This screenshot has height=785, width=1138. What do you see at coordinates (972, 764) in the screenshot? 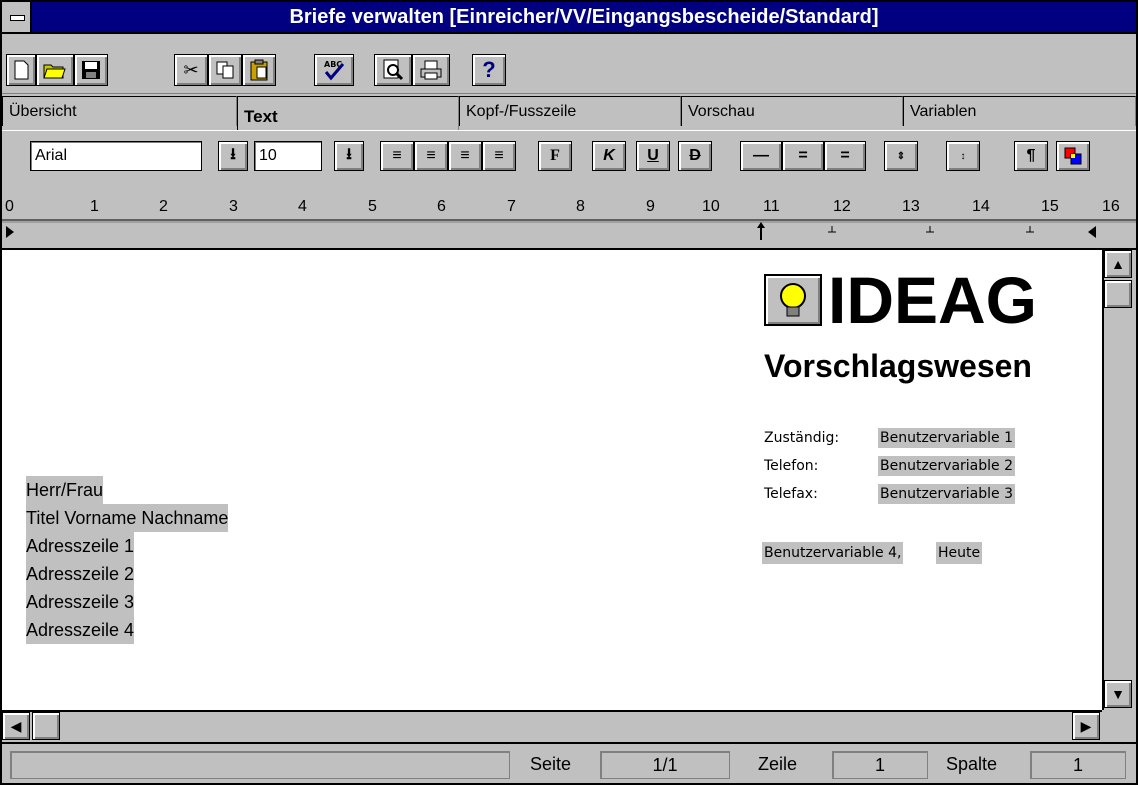
I see `column-label: Spalte` at bounding box center [972, 764].